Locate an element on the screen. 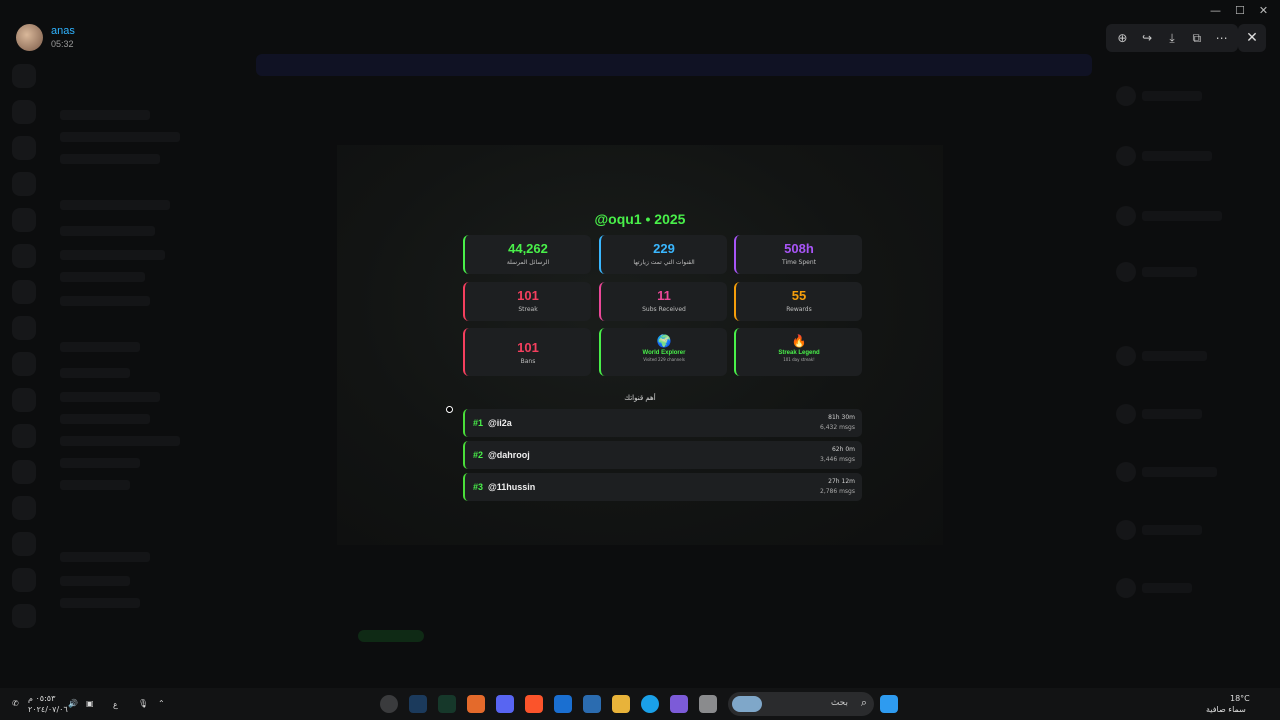  channel-msgs: 3,446 msgs is located at coordinates (837, 459).